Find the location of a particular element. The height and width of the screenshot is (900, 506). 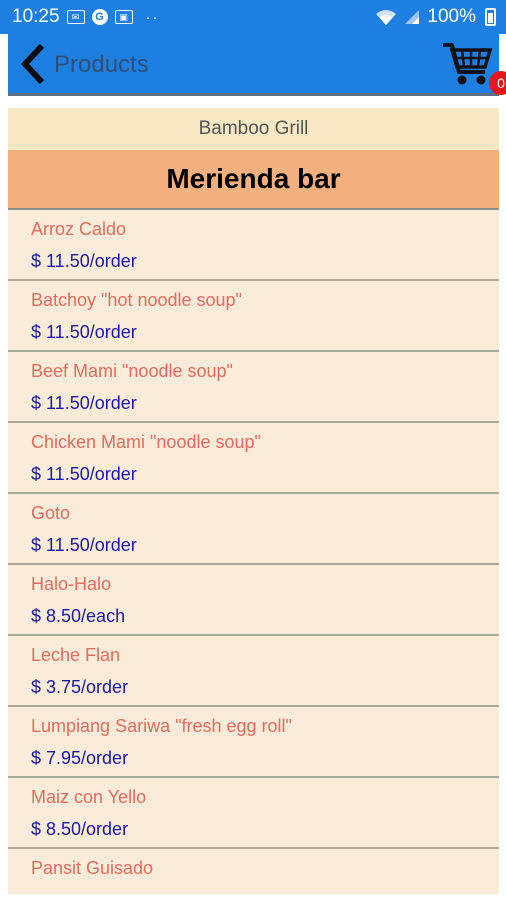

battery-percent: 100% is located at coordinates (451, 16).